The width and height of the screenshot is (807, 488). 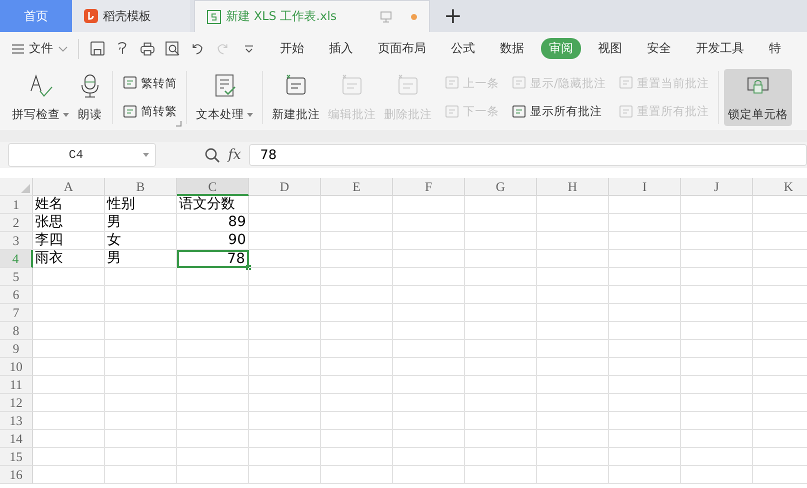 I want to click on row-header: 2, so click(x=16, y=223).